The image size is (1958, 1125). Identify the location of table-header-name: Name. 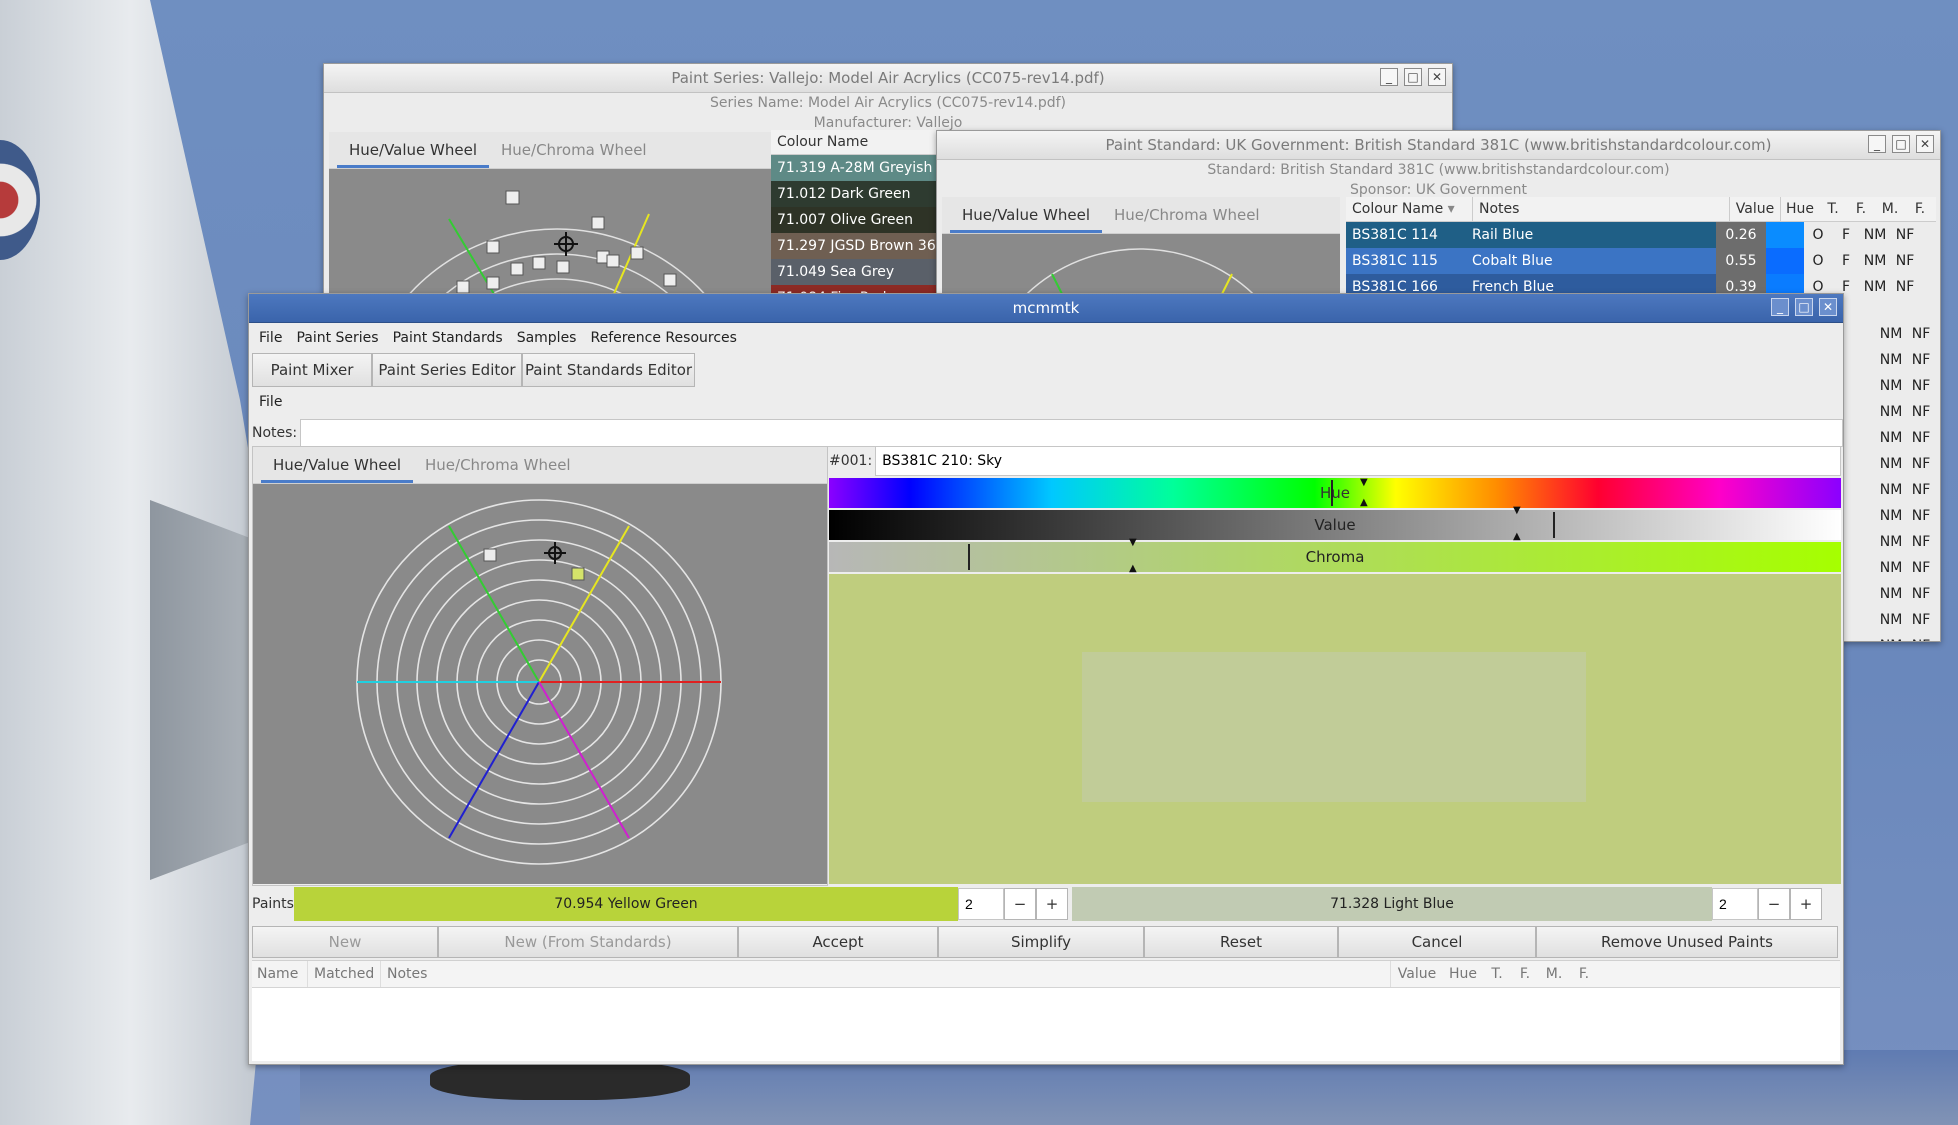
(279, 974).